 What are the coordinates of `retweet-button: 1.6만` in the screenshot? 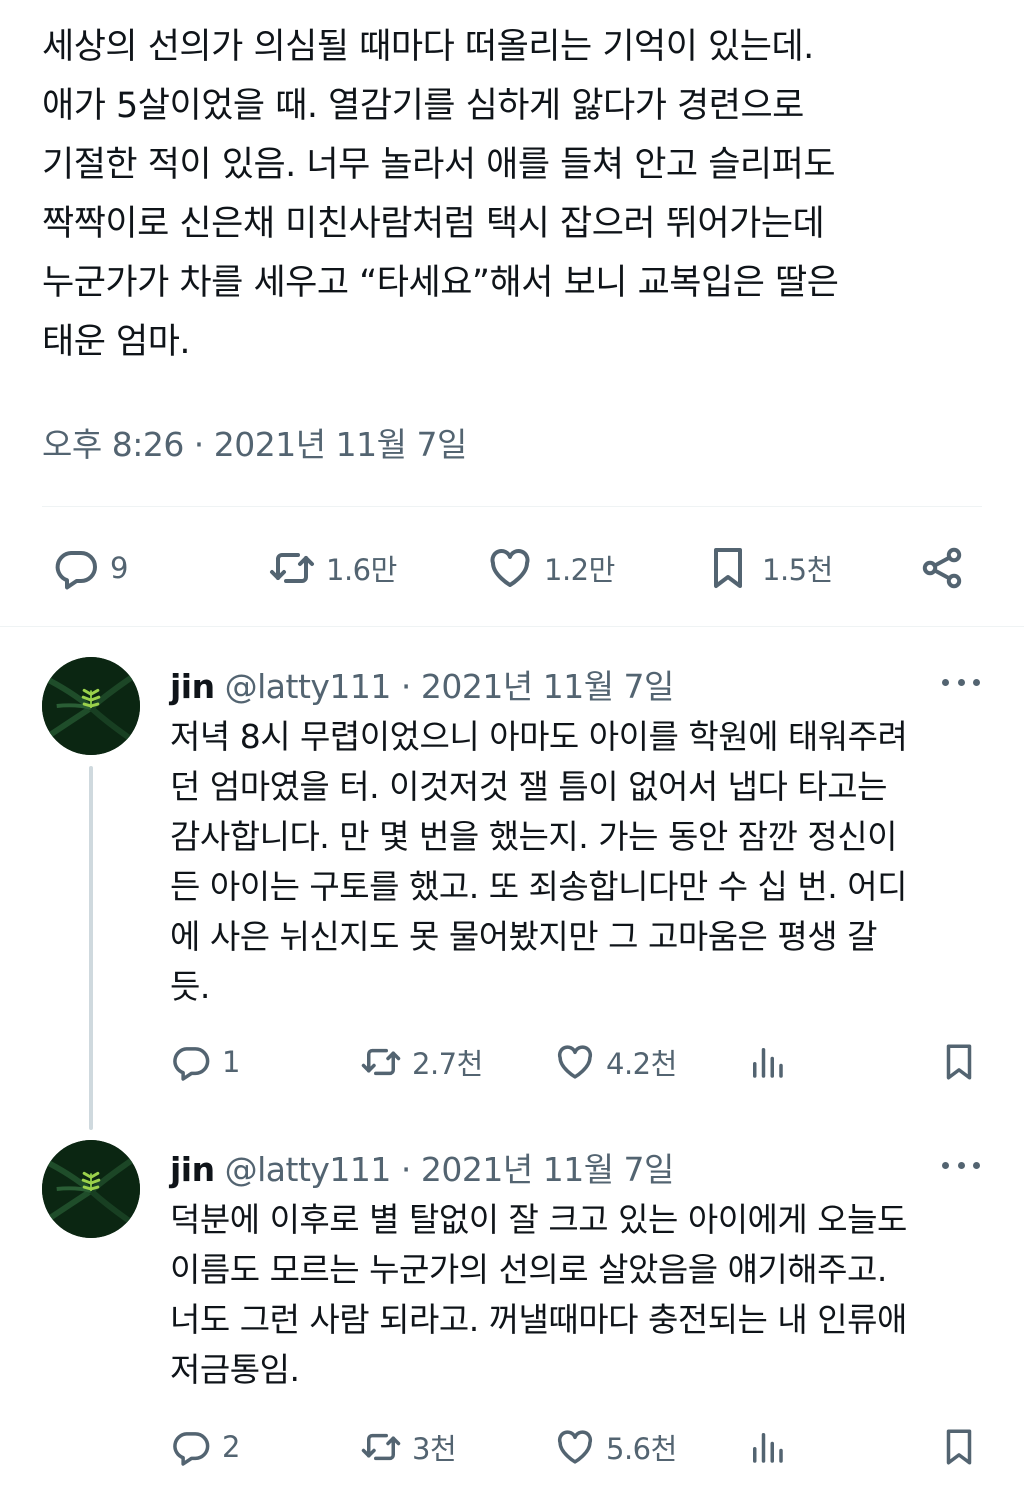 It's located at (332, 568).